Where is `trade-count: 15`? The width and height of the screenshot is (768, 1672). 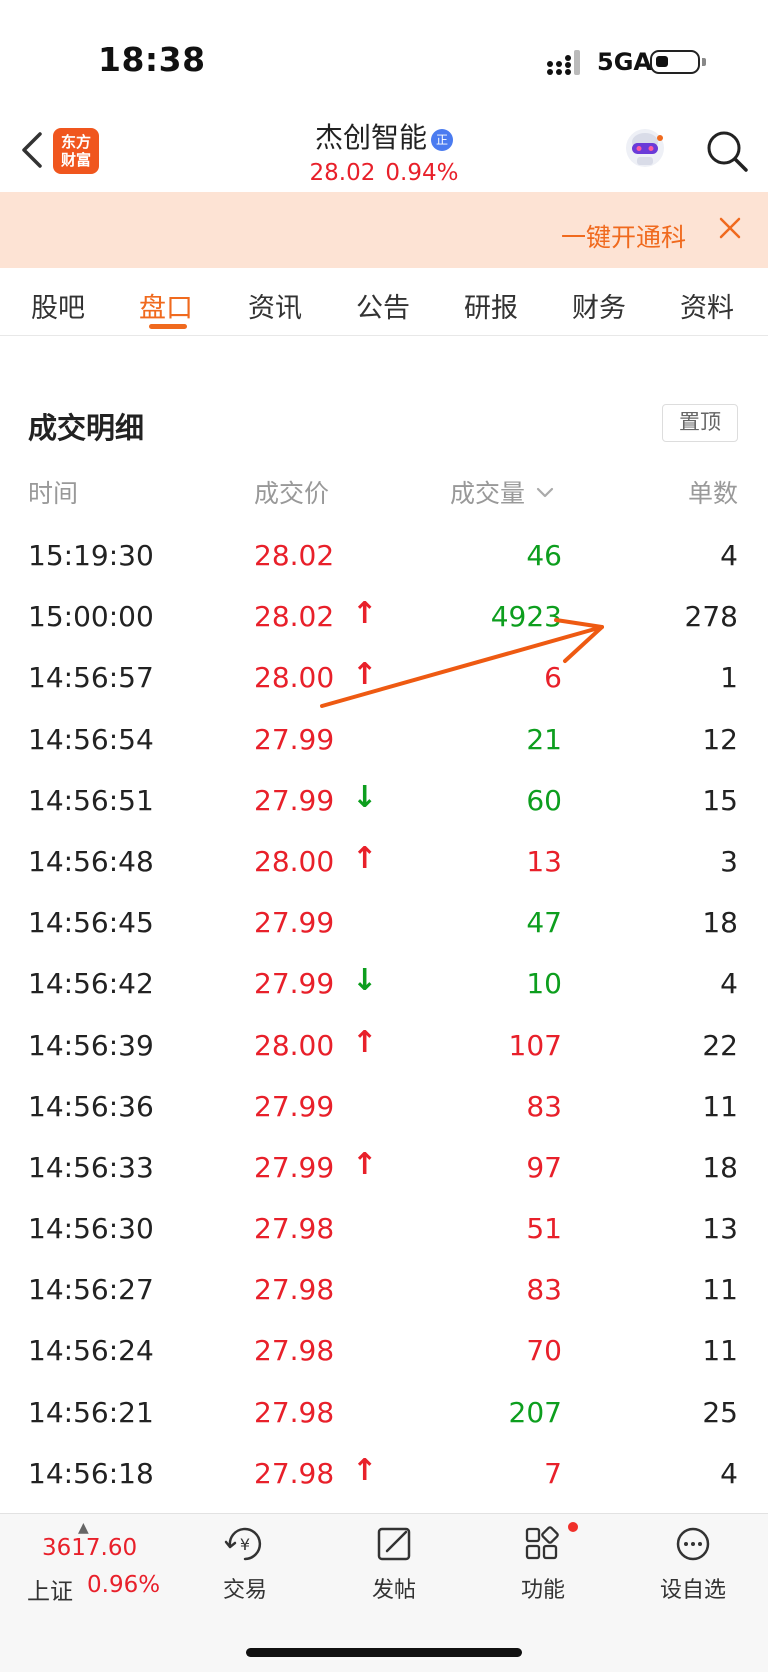 trade-count: 15 is located at coordinates (720, 800).